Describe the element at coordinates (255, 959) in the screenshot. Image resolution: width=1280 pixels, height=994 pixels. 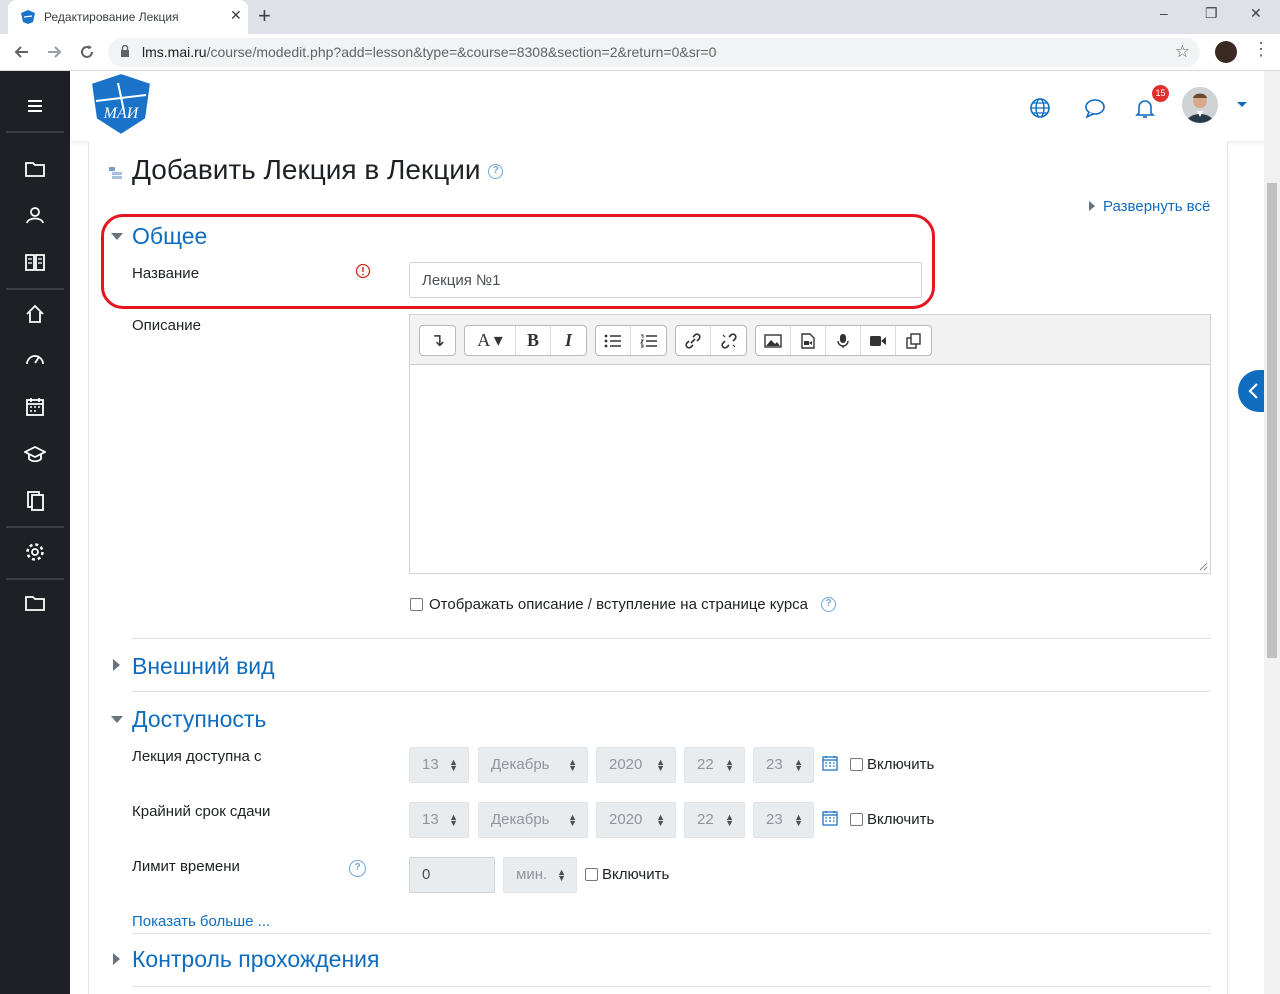
I see `section-flow-control: Контроль прохождения` at that location.